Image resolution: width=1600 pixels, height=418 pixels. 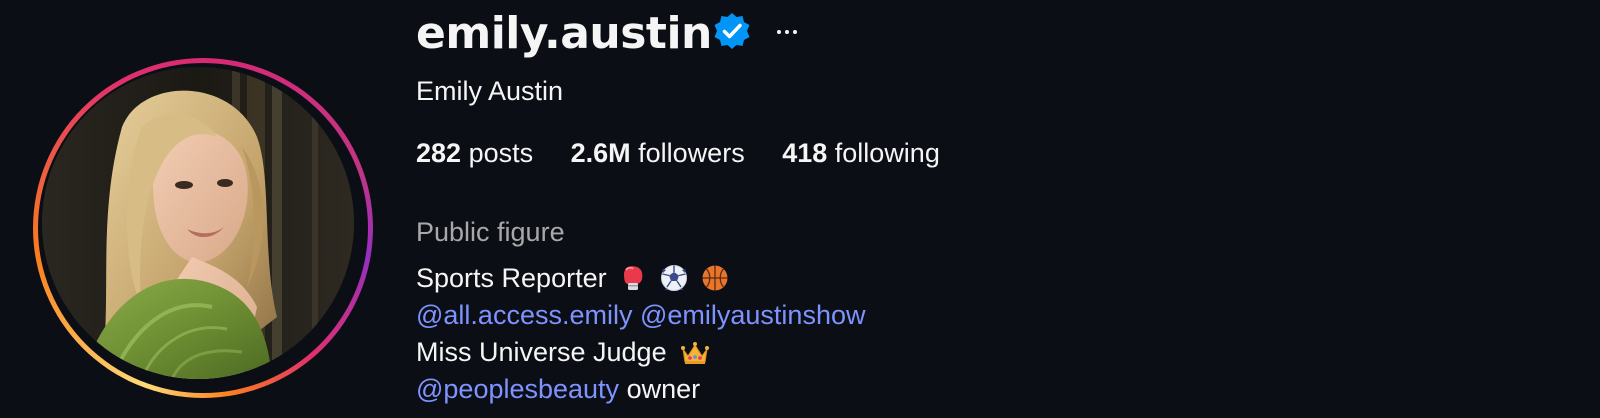 I want to click on profile-stats: 282 posts 2.6M followers 418 following, so click(x=693, y=153).